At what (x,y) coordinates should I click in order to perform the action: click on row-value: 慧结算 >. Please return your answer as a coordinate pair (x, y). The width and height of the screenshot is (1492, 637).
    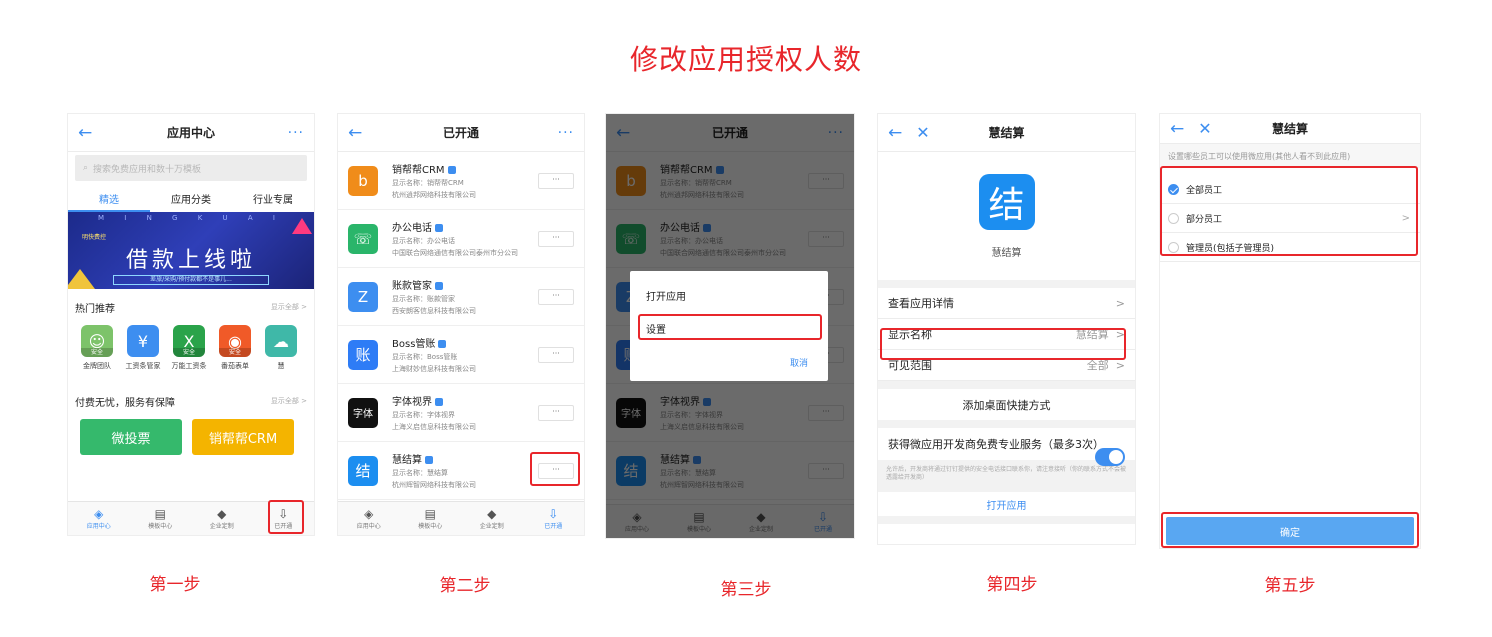
    Looking at the image, I should click on (1100, 334).